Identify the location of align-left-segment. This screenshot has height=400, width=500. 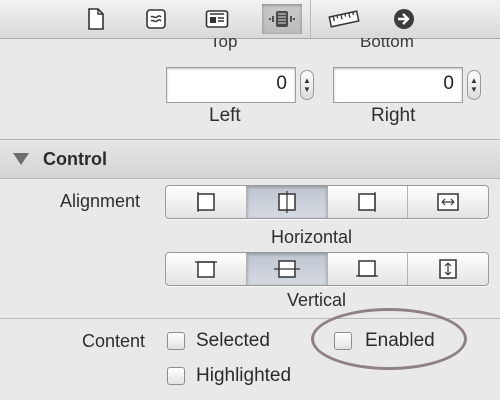
(206, 202).